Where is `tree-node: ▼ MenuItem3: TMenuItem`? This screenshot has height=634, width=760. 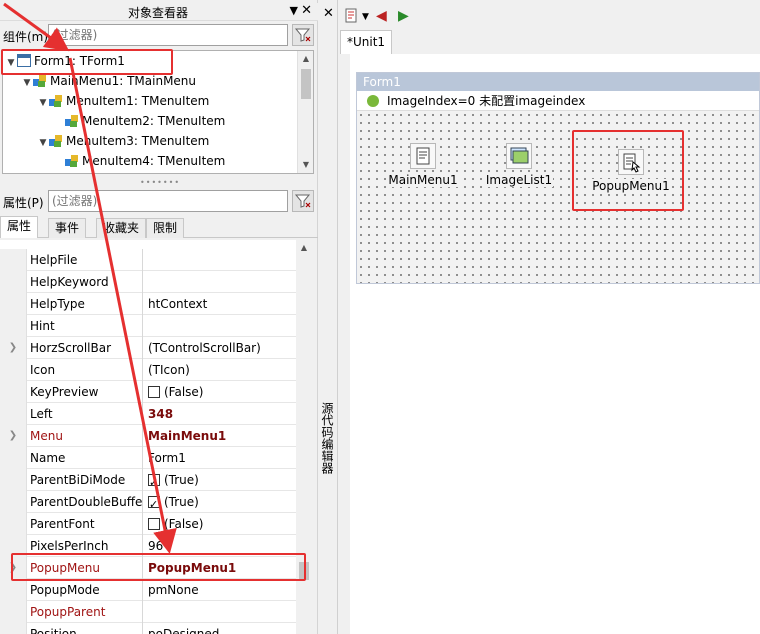 tree-node: ▼ MenuItem3: TMenuItem is located at coordinates (123, 142).